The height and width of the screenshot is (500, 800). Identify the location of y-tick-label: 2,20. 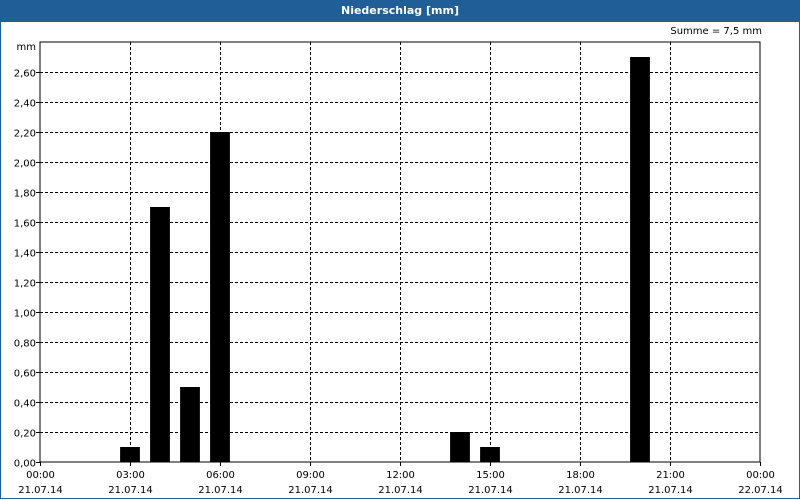
(25, 134).